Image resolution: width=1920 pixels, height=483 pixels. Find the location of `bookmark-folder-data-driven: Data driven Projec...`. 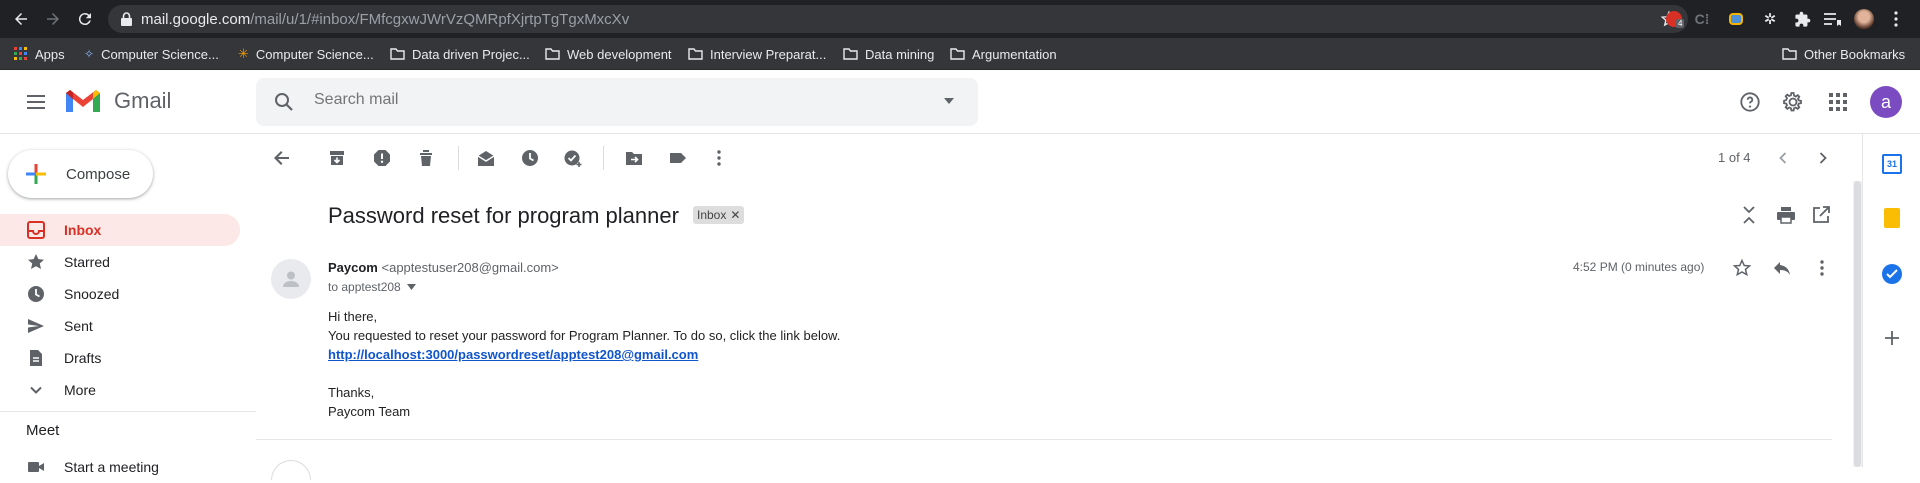

bookmark-folder-data-driven: Data driven Projec... is located at coordinates (460, 54).